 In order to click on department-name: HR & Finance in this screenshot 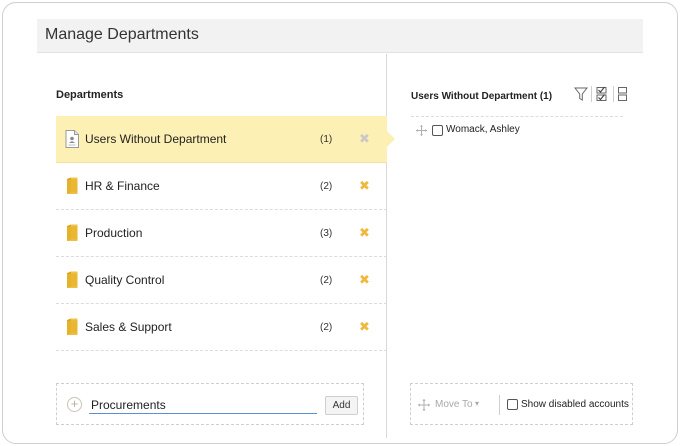, I will do `click(122, 186)`.